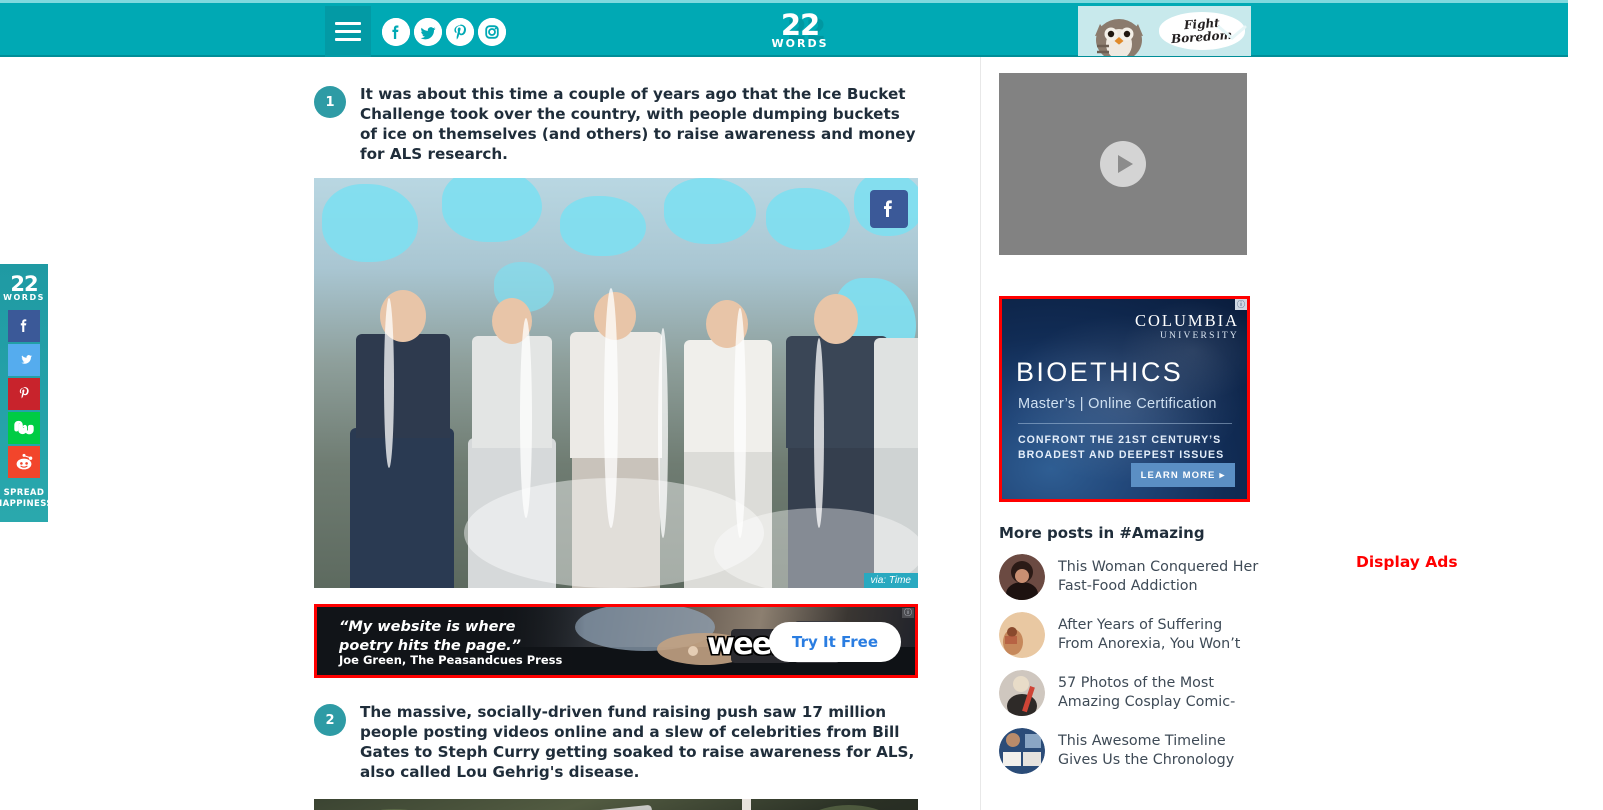  I want to click on article-photo-bucket-pour, so click(616, 804).